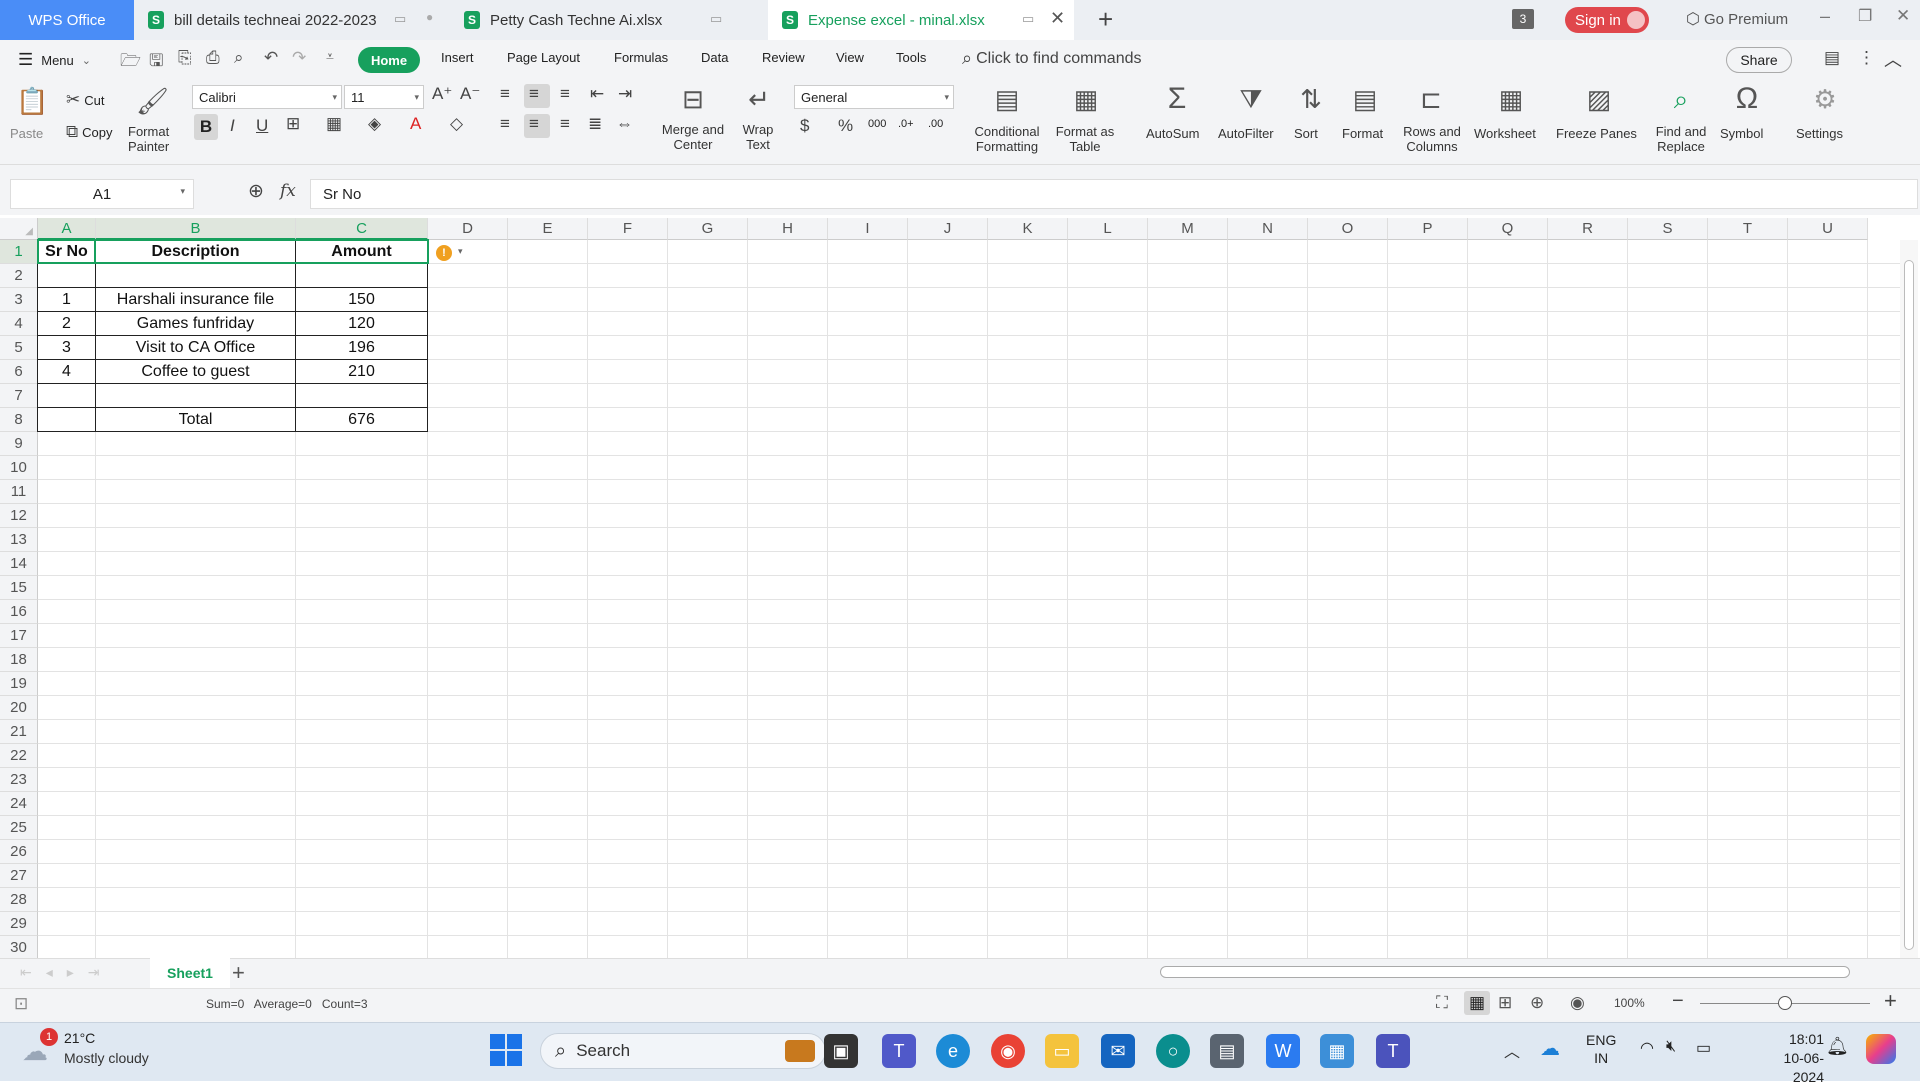 Image resolution: width=1920 pixels, height=1087 pixels. Describe the element at coordinates (66, 323) in the screenshot. I see `table-cell: 2` at that location.